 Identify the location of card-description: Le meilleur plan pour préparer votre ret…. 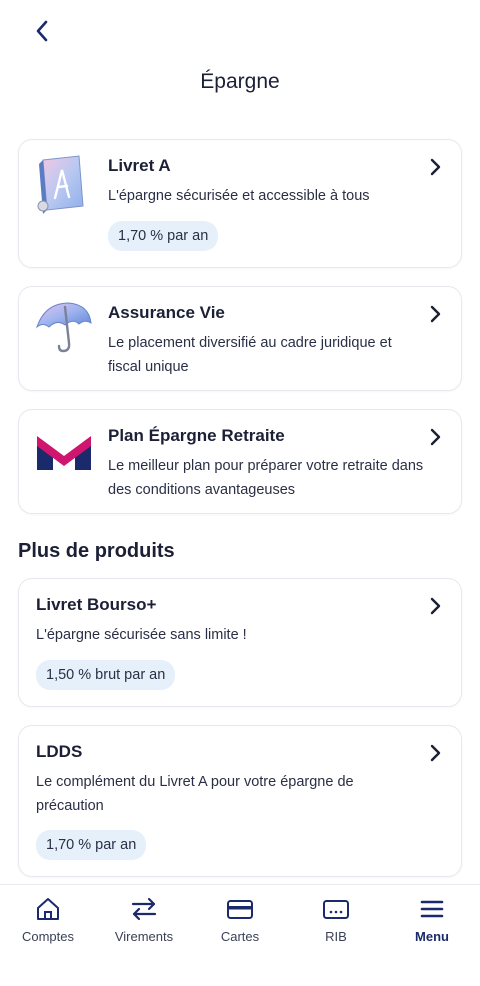
(266, 478).